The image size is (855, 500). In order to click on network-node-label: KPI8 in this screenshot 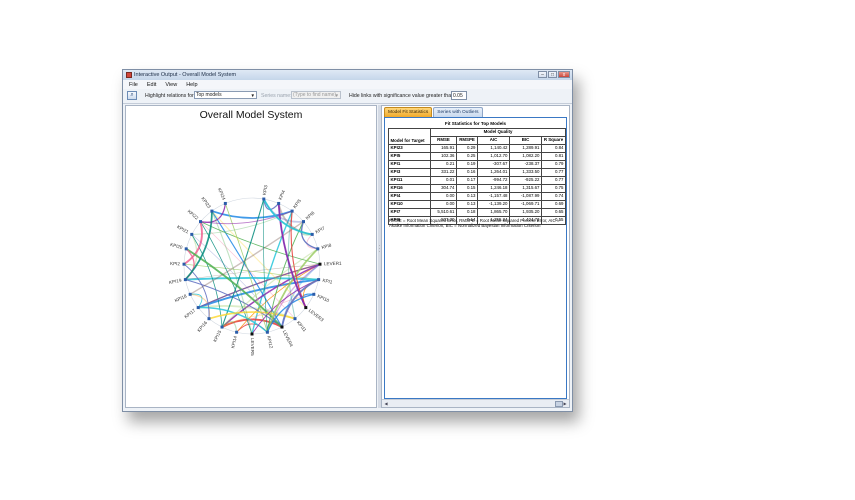, I will do `click(326, 246)`.